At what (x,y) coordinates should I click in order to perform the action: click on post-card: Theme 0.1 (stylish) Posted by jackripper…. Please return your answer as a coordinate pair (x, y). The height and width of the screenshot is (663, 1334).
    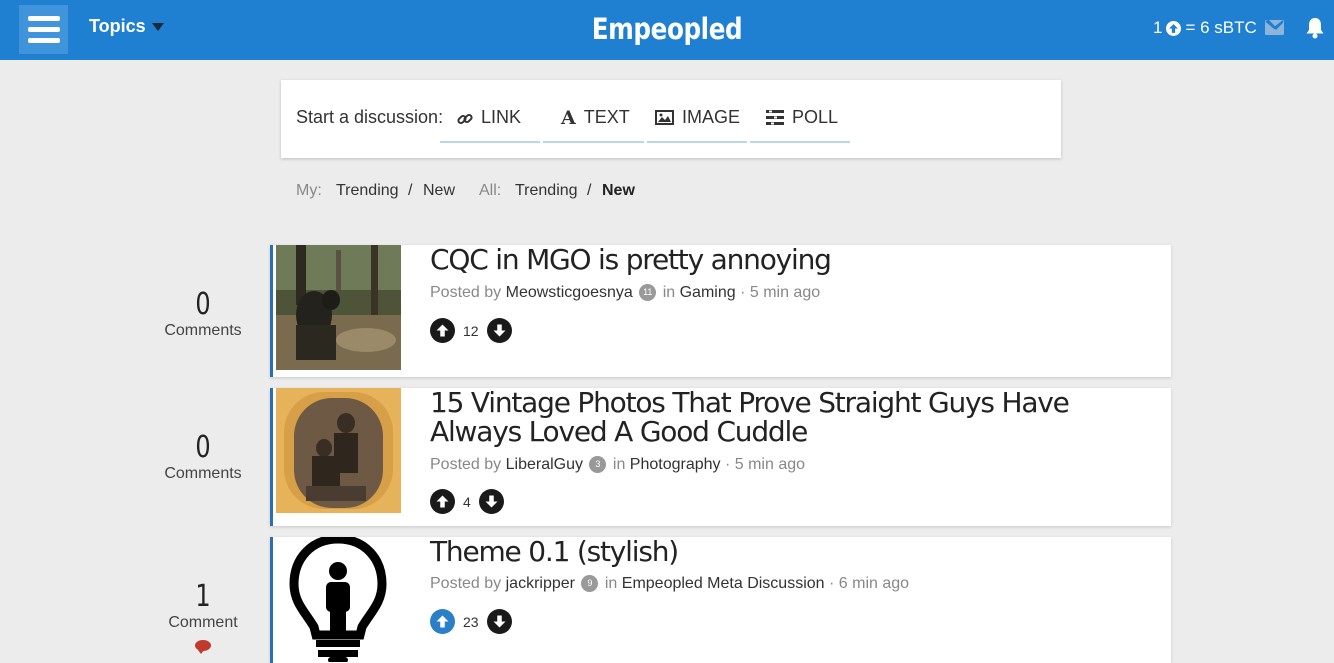
    Looking at the image, I should click on (720, 600).